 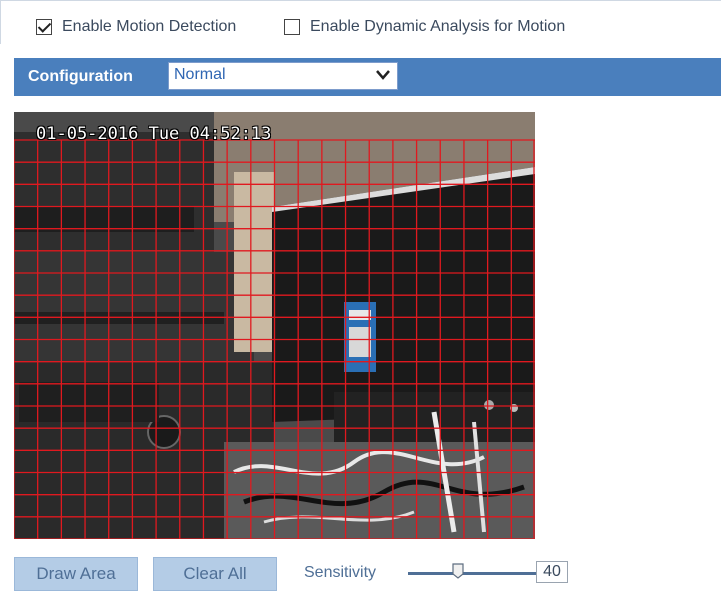 I want to click on sensitivity-slider-thumb, so click(x=458, y=571).